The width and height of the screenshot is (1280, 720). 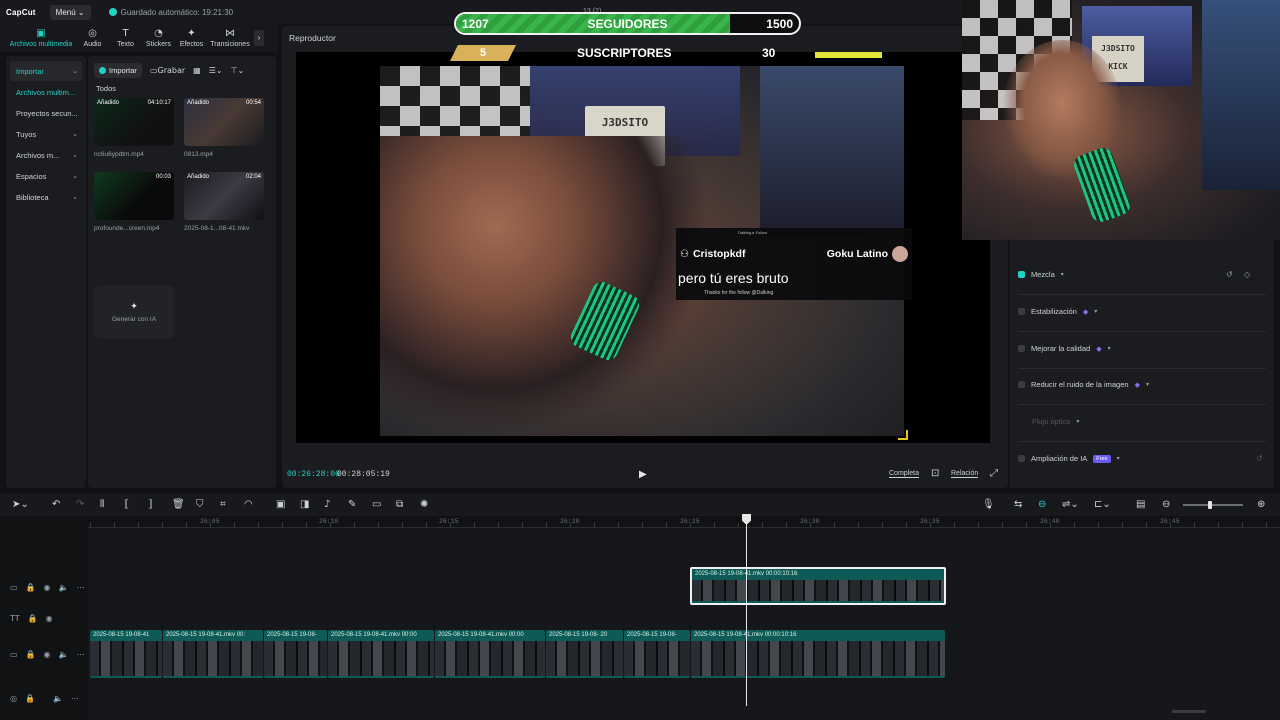 What do you see at coordinates (44, 618) in the screenshot?
I see `track-header-text: TT 🔒 ◉` at bounding box center [44, 618].